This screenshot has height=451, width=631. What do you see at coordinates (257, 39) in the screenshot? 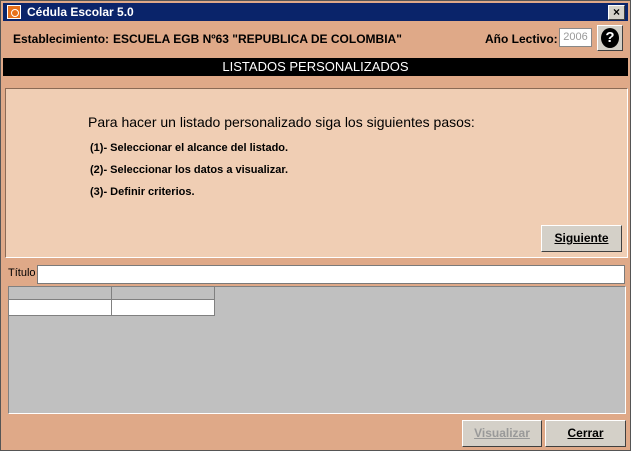
I see `establecimiento-value: ESCUELA EGB Nº63 "REPUBLICA DE COLOMBIA"` at bounding box center [257, 39].